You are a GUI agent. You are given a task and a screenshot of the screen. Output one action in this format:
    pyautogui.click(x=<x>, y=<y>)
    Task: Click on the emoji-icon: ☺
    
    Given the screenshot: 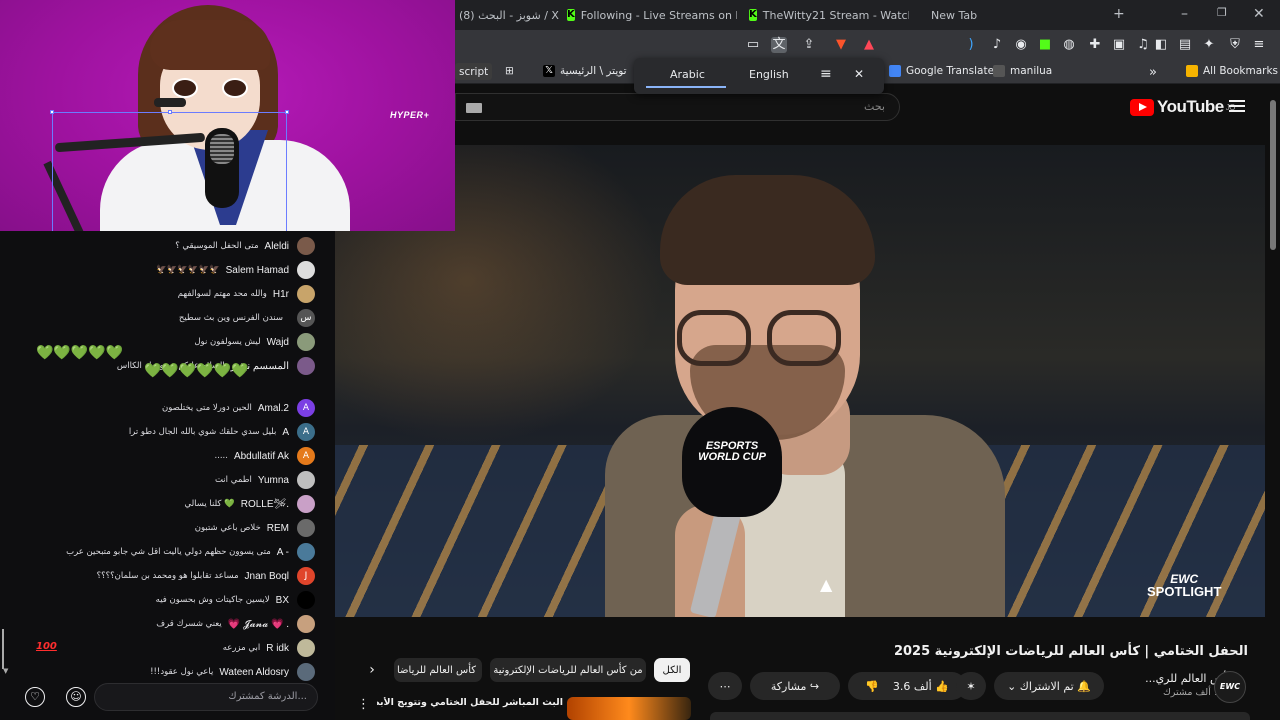 What is the action you would take?
    pyautogui.click(x=76, y=697)
    